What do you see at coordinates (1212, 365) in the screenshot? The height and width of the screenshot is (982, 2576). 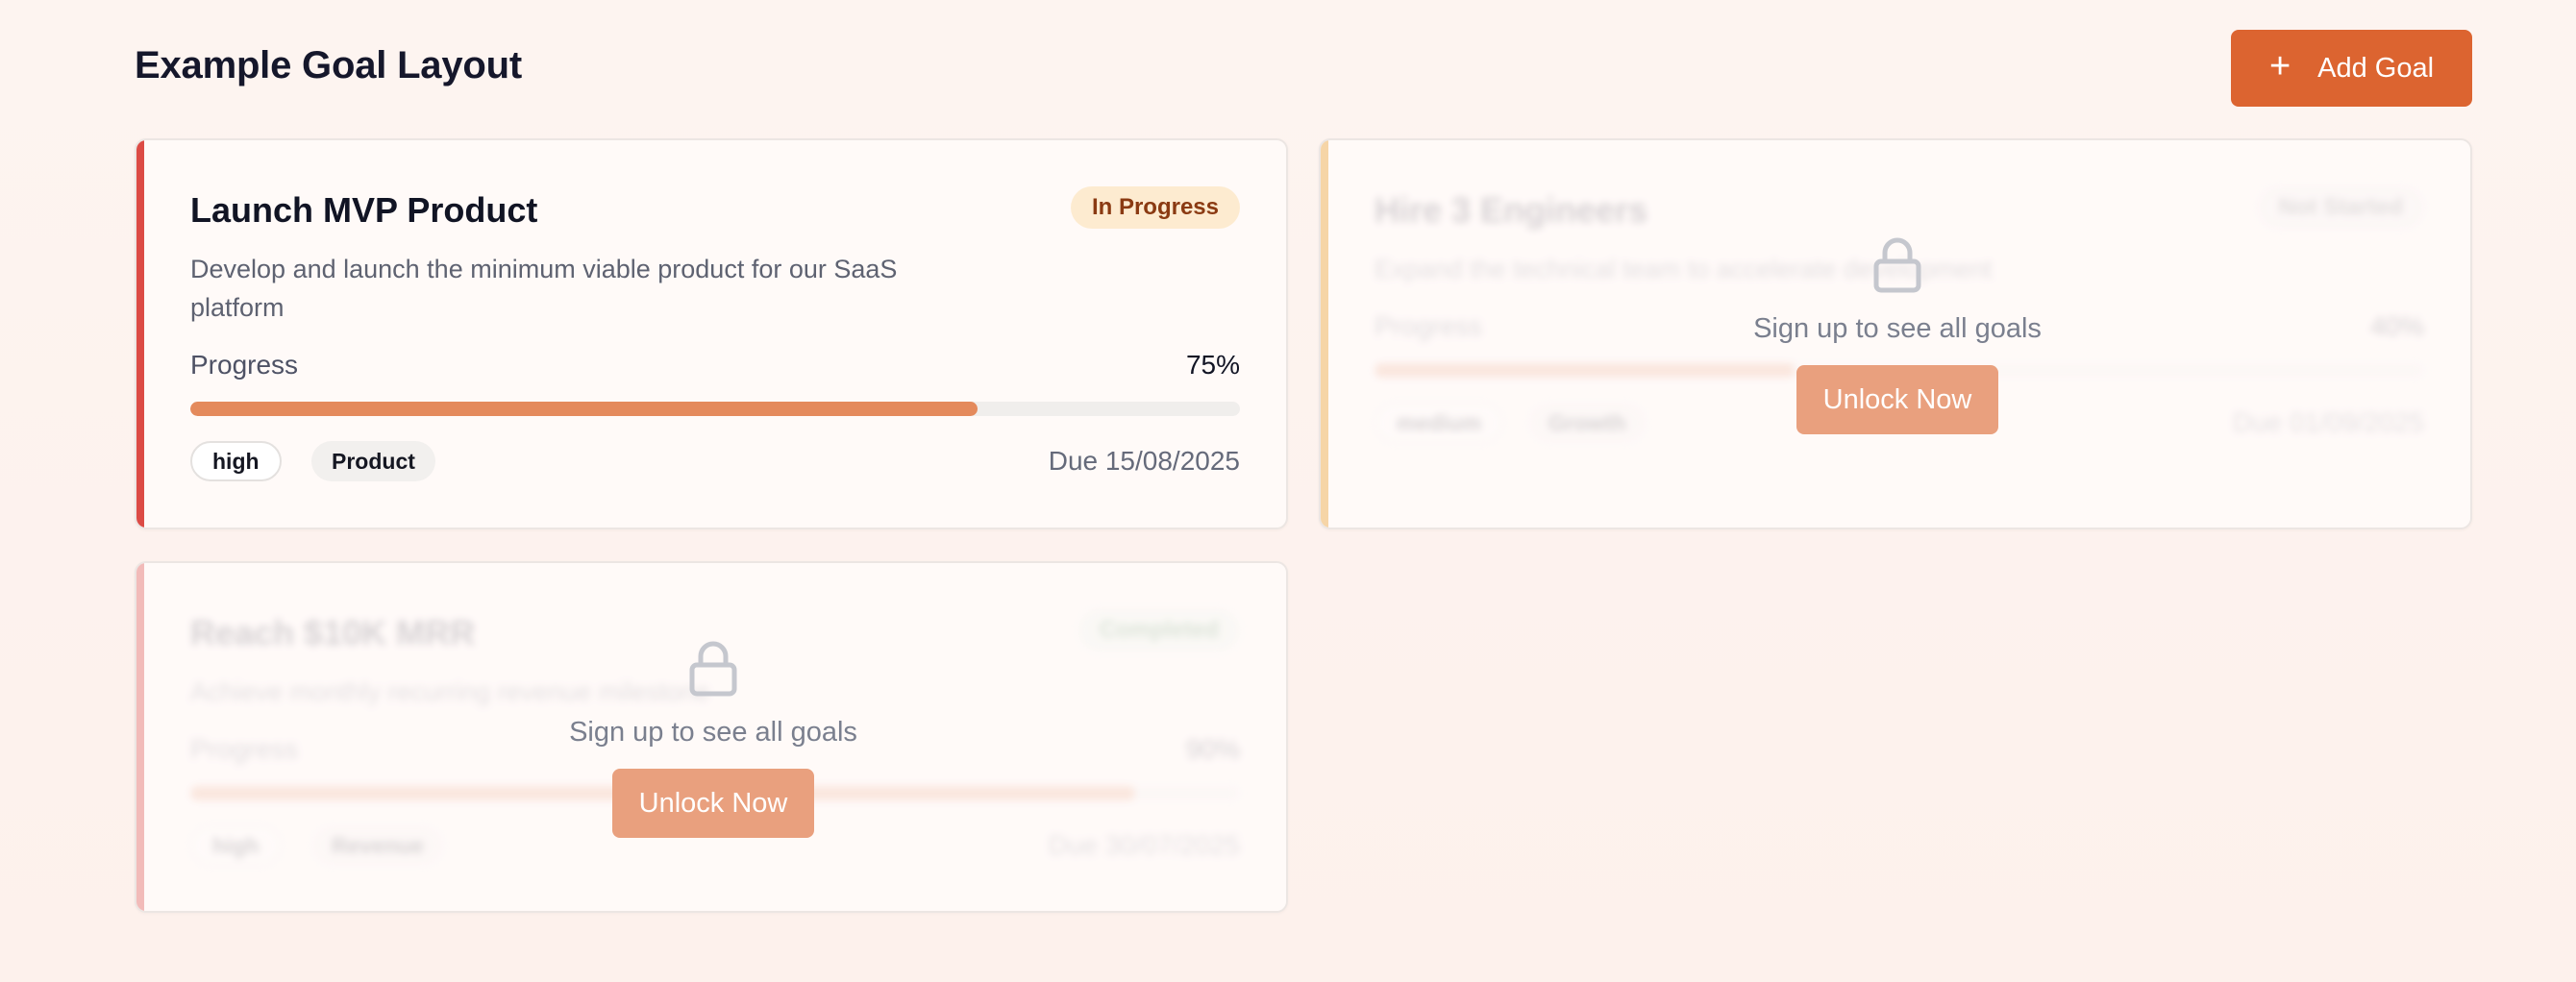 I see `progress-value: 75%` at bounding box center [1212, 365].